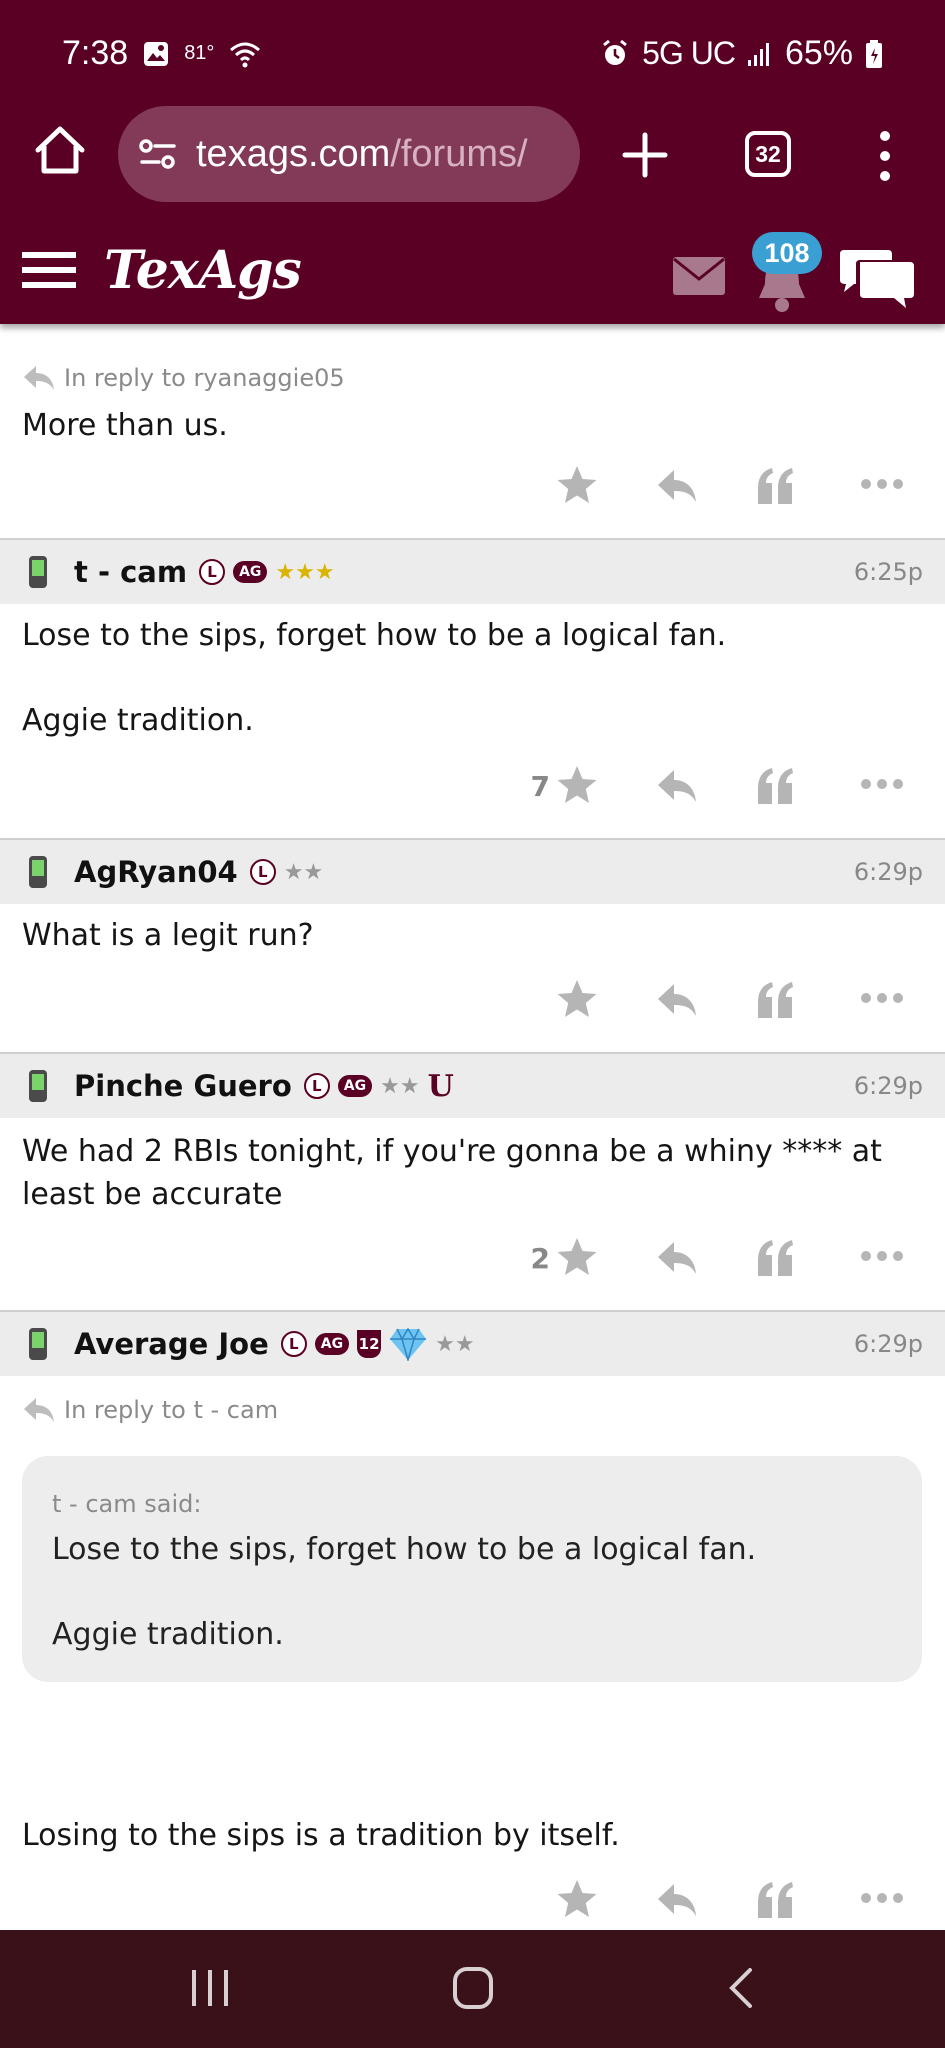  What do you see at coordinates (874, 53) in the screenshot?
I see `battery-icon` at bounding box center [874, 53].